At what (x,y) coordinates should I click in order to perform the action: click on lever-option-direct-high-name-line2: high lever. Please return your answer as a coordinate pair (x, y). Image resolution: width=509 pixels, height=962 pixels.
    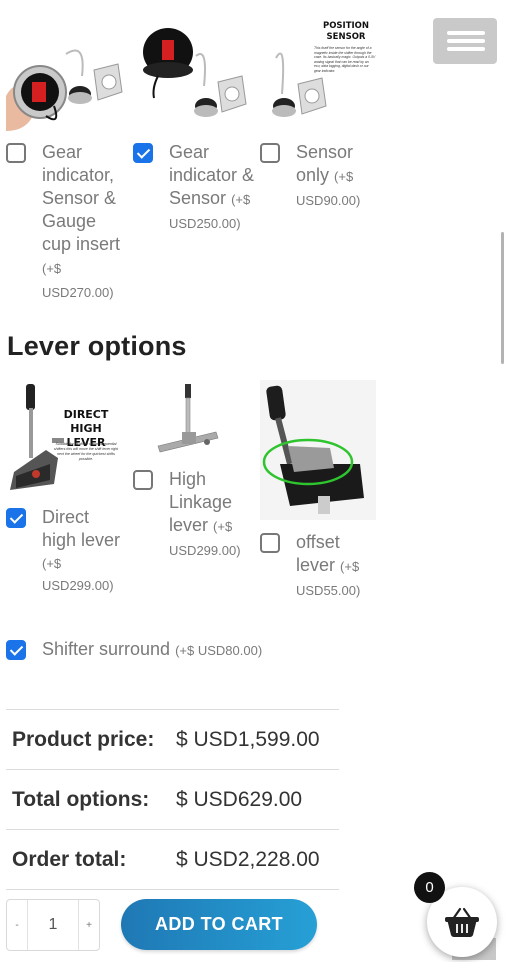
    Looking at the image, I should click on (81, 540).